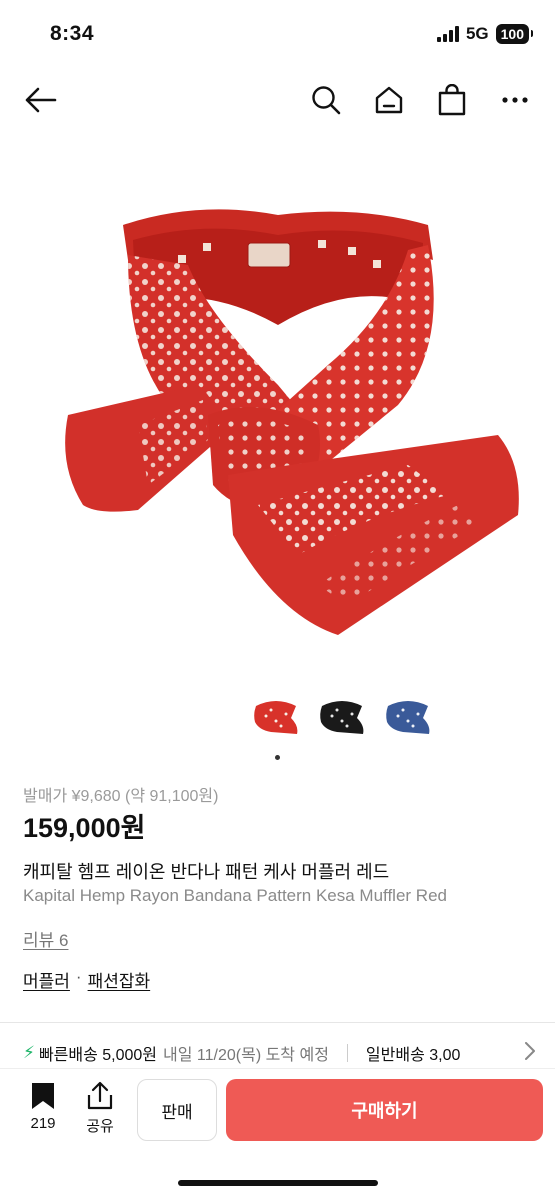  Describe the element at coordinates (514, 34) in the screenshot. I see `battery-icon: 100` at that location.